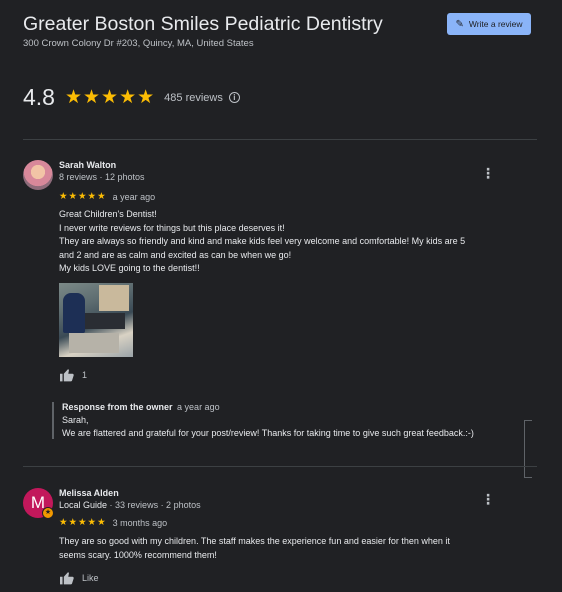  Describe the element at coordinates (134, 196) in the screenshot. I see `review-date: a year ago` at that location.